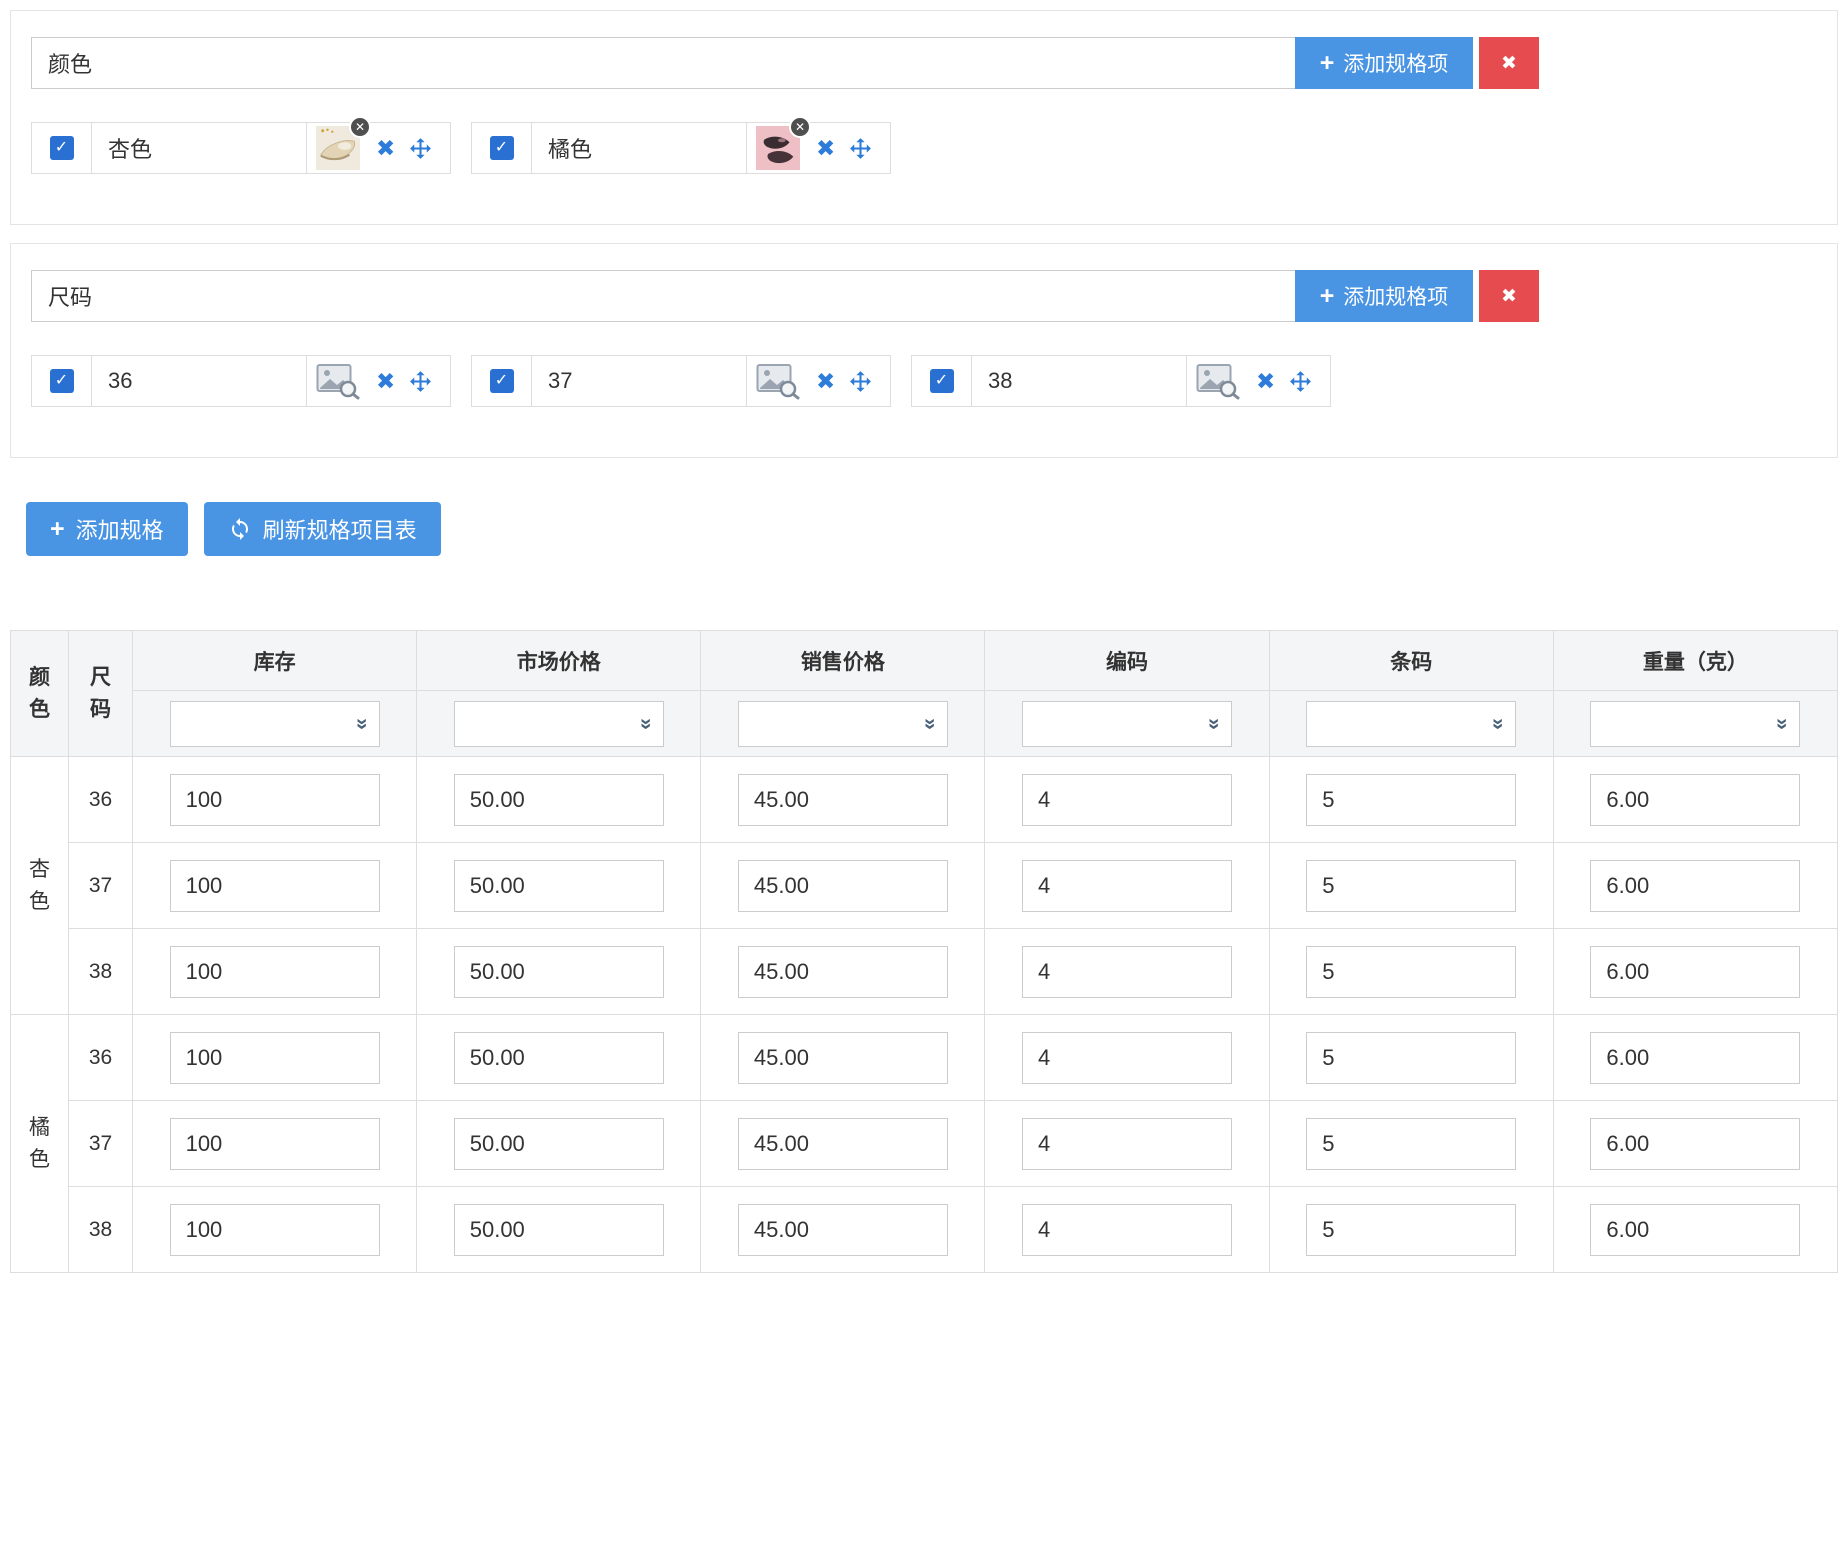  Describe the element at coordinates (322, 529) in the screenshot. I see `refresh-spec-table-button: 刷新规格项目表` at that location.